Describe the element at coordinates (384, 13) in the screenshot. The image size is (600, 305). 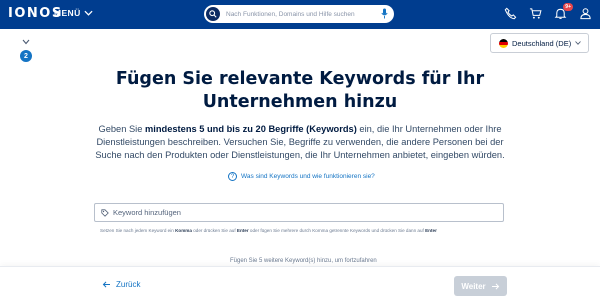
I see `microphone-icon` at that location.